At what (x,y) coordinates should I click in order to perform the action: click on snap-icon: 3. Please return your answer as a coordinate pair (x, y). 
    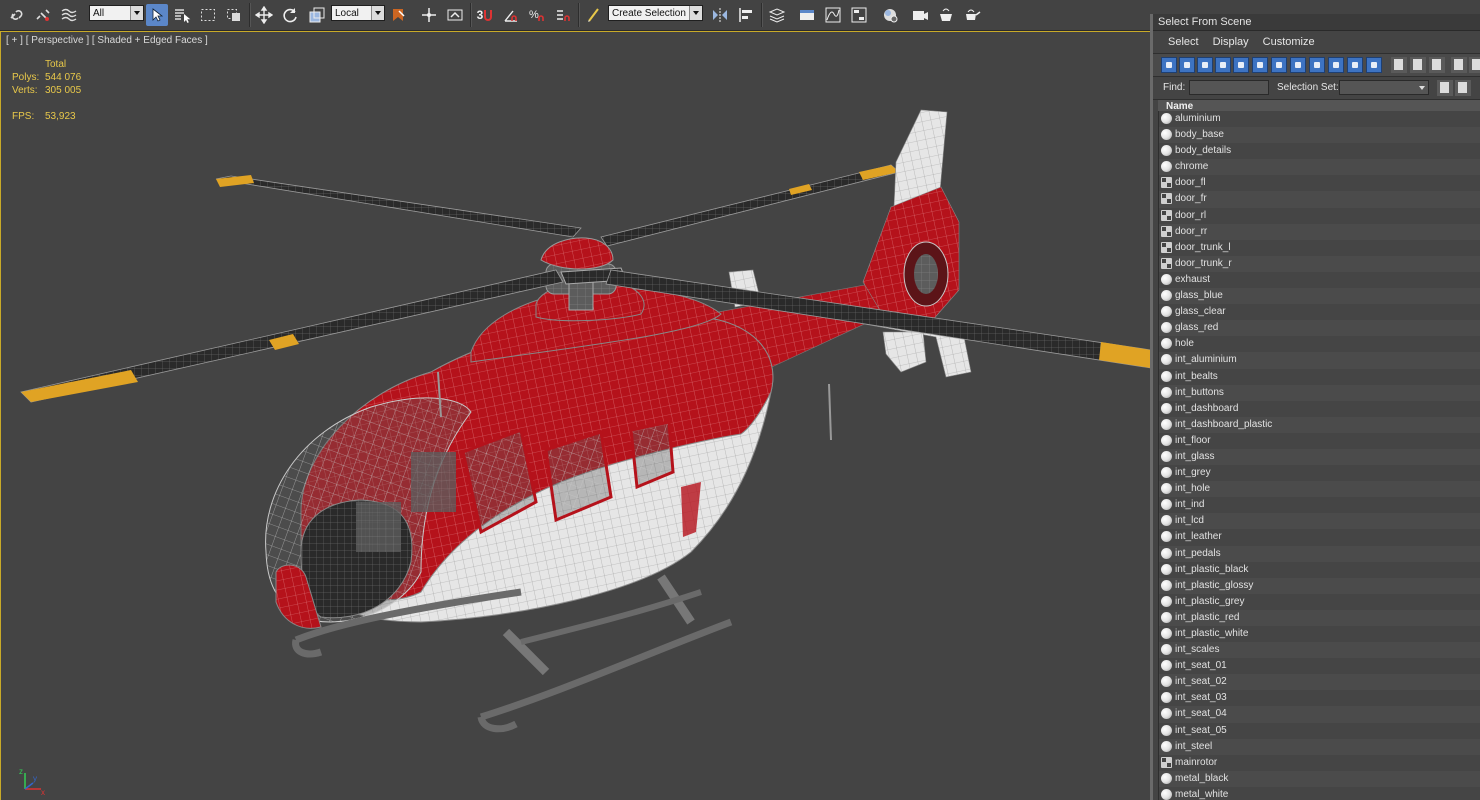
    Looking at the image, I should click on (485, 15).